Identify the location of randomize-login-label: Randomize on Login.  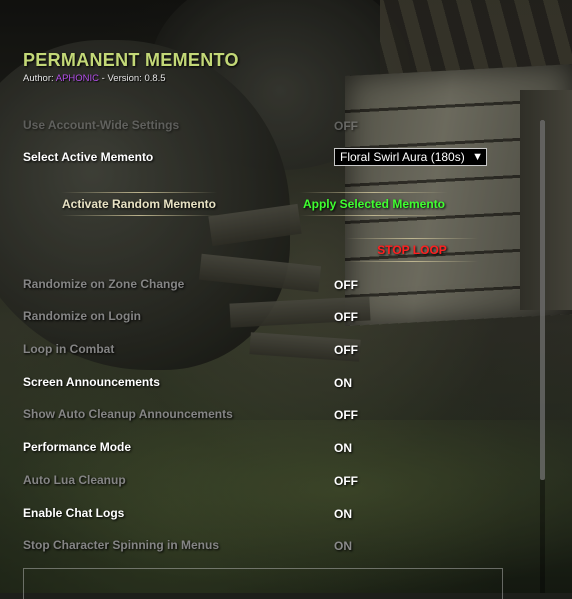
(82, 316).